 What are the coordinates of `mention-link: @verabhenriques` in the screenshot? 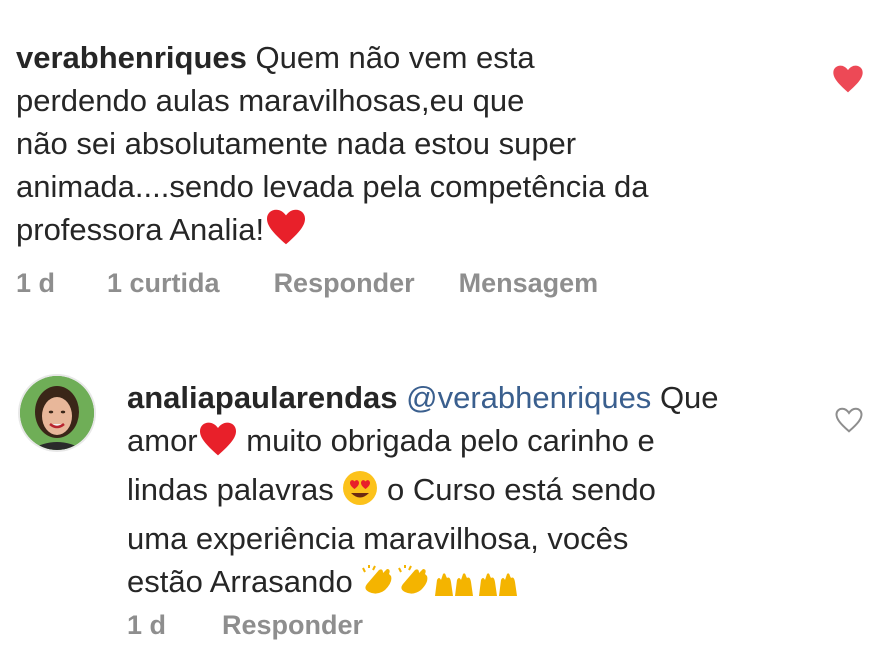 It's located at (528, 397).